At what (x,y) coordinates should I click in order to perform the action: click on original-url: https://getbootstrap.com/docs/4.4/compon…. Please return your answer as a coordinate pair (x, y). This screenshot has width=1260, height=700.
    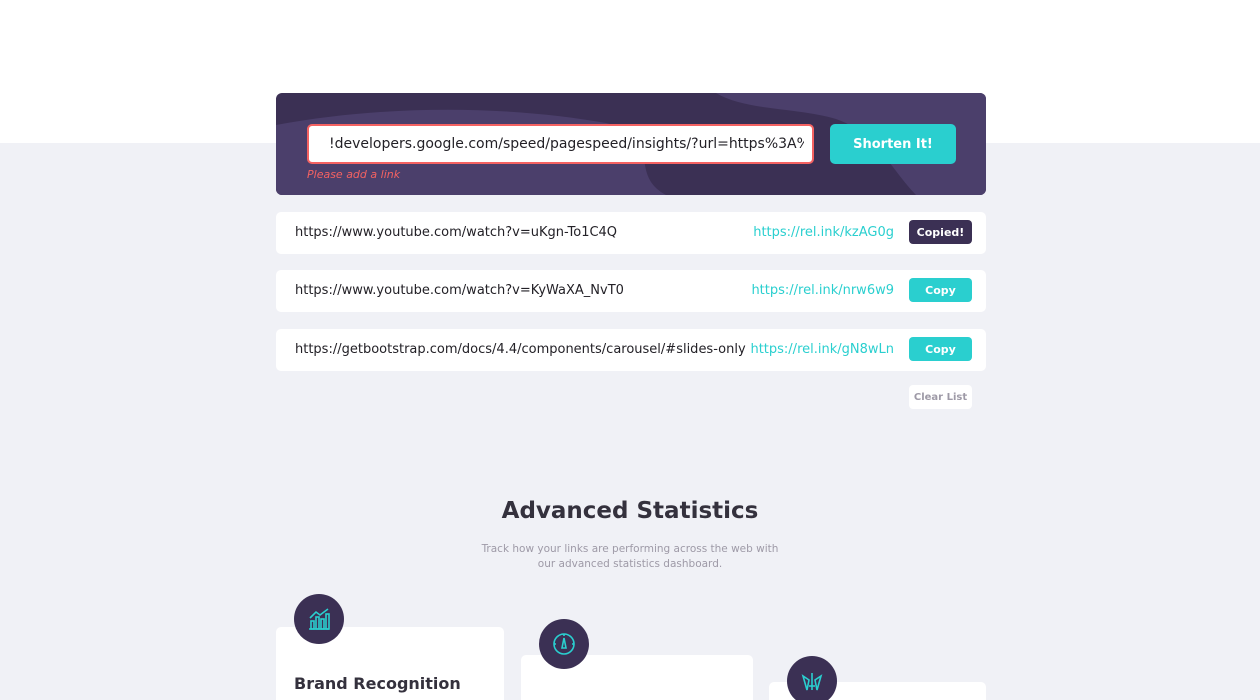
    Looking at the image, I should click on (520, 349).